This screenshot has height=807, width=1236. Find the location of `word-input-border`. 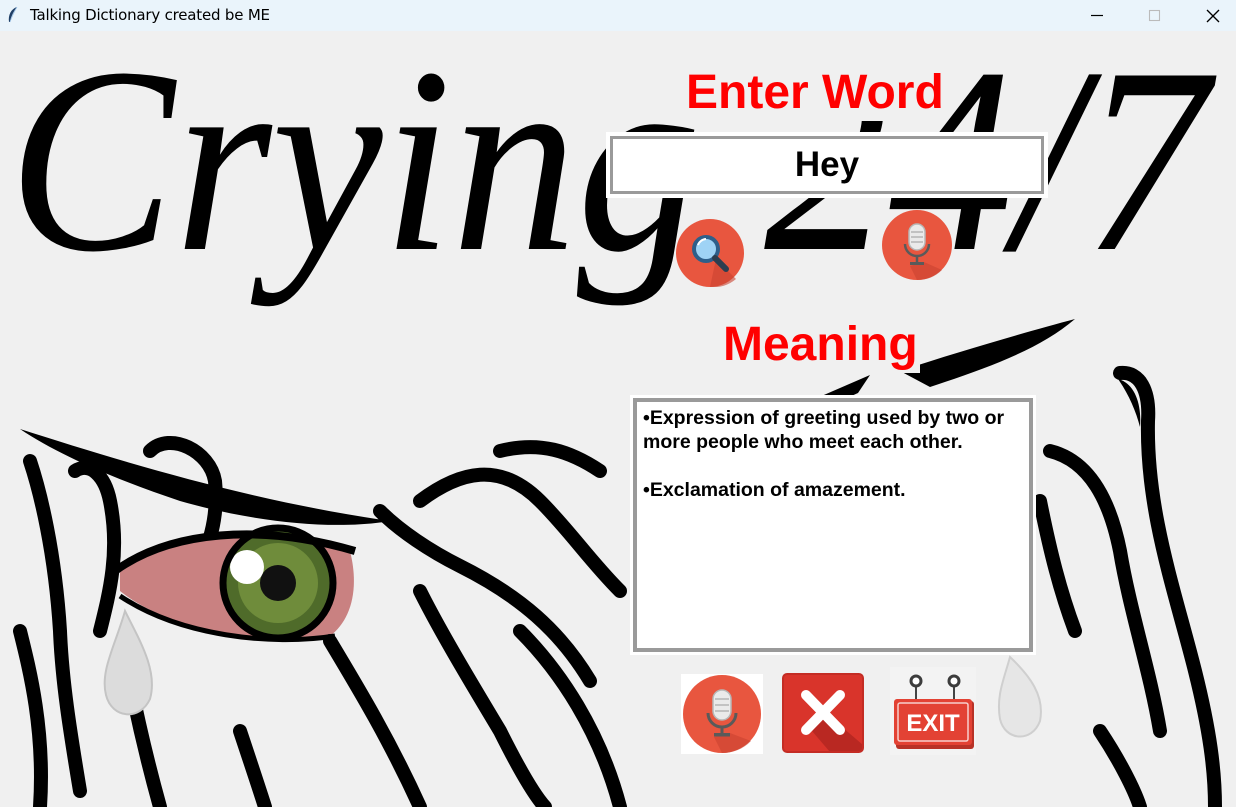

word-input-border is located at coordinates (827, 165).